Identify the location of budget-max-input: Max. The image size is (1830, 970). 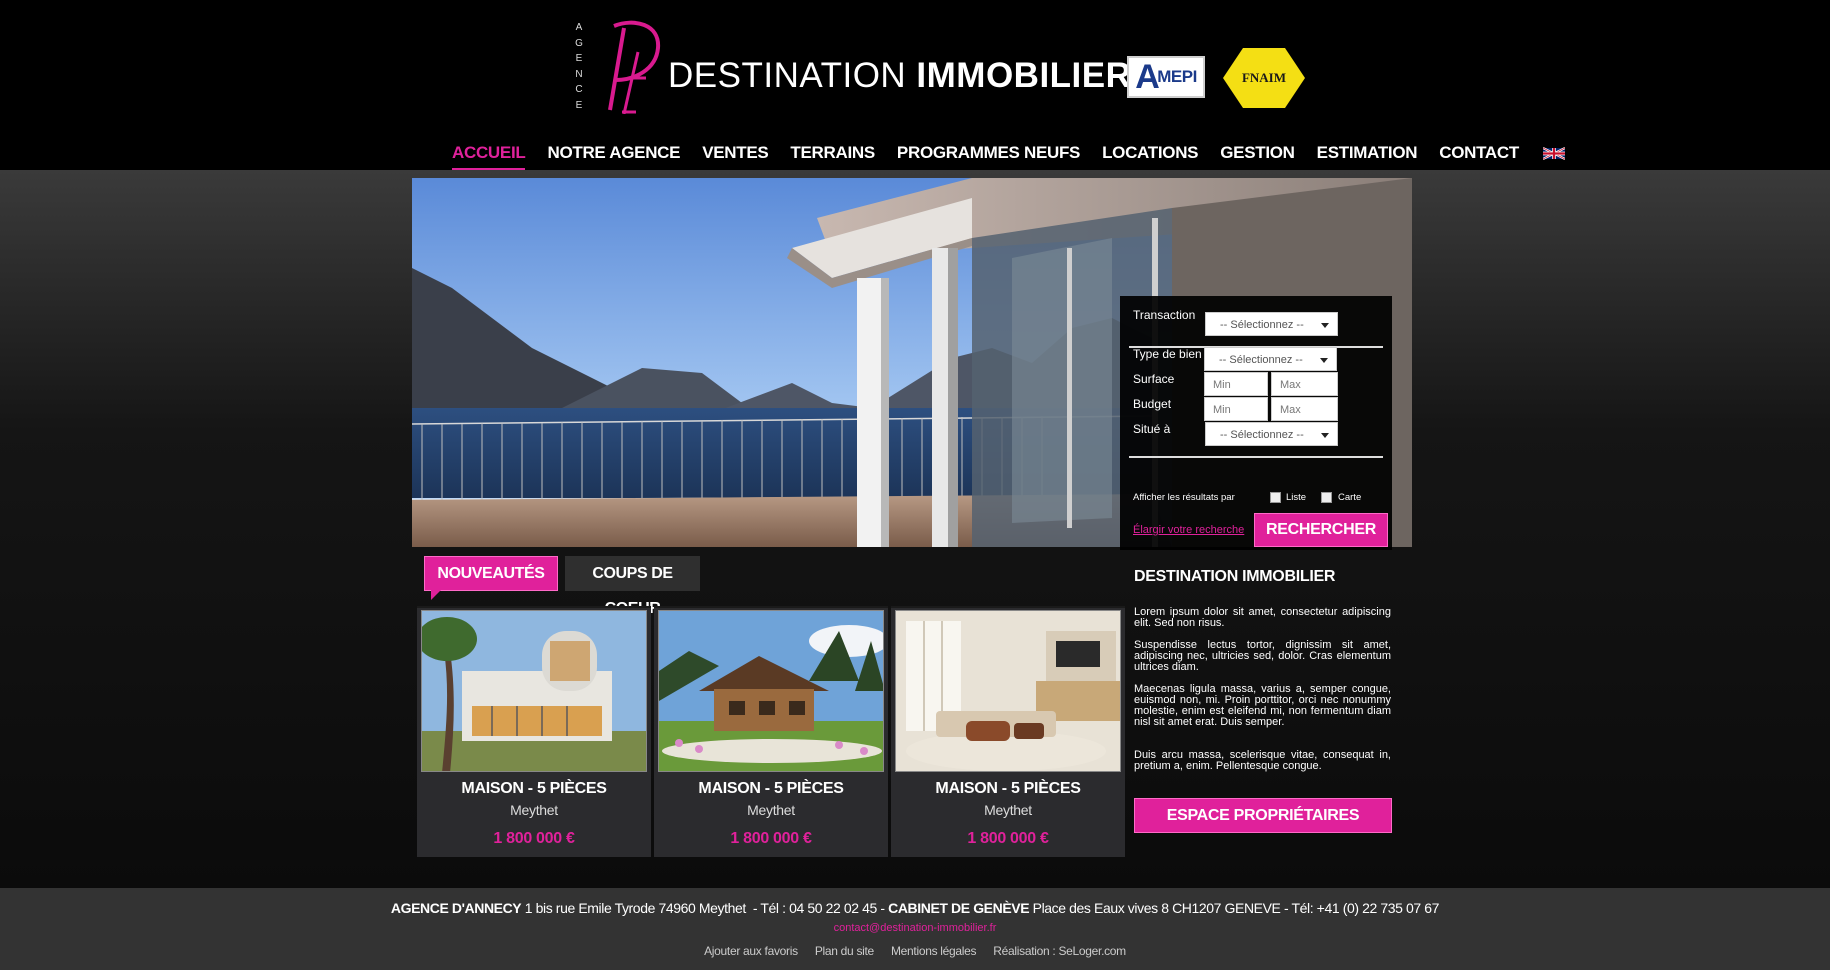
(1304, 409).